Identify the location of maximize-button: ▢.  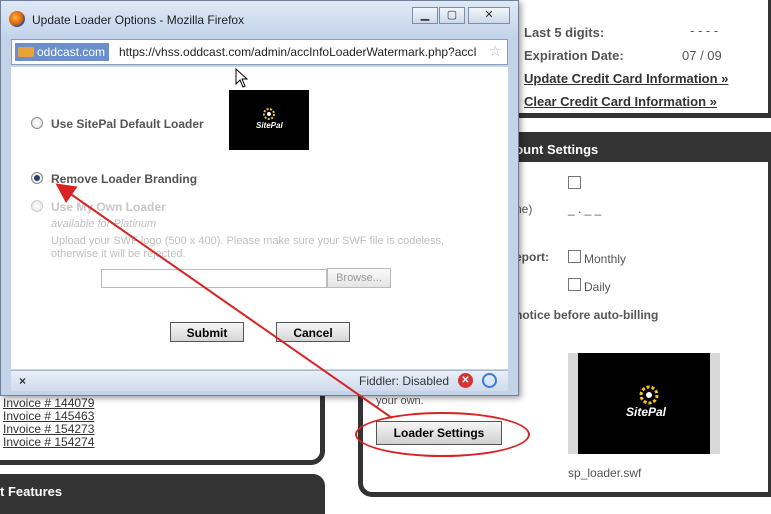
(452, 15).